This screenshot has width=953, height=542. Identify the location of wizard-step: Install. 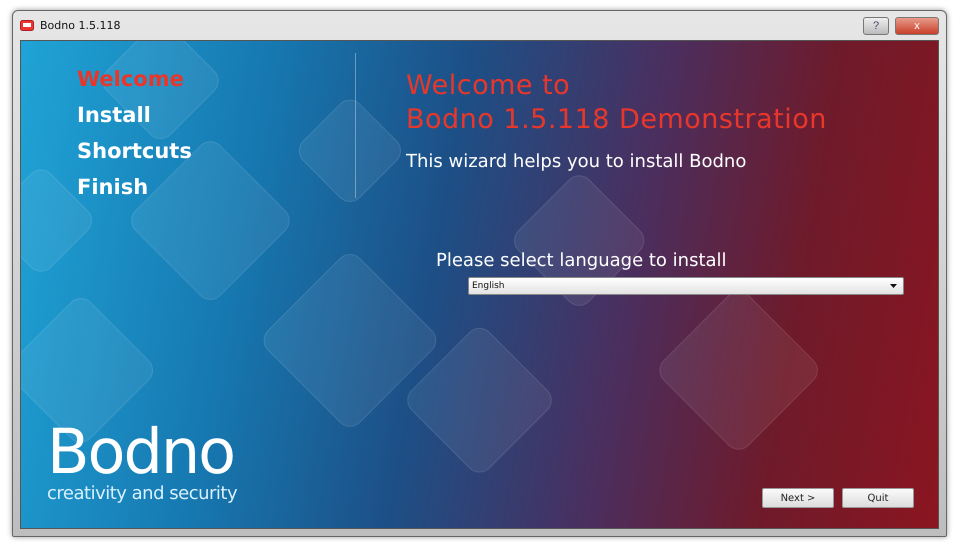
(114, 115).